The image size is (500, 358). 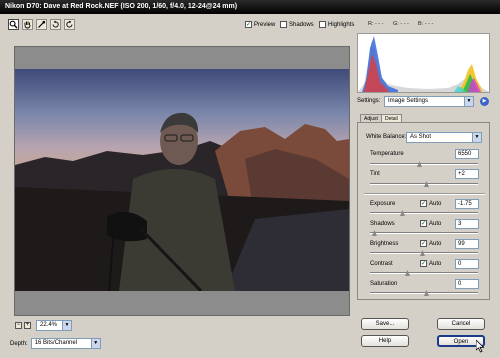 I want to click on temperature-label: Temperature, so click(x=387, y=154).